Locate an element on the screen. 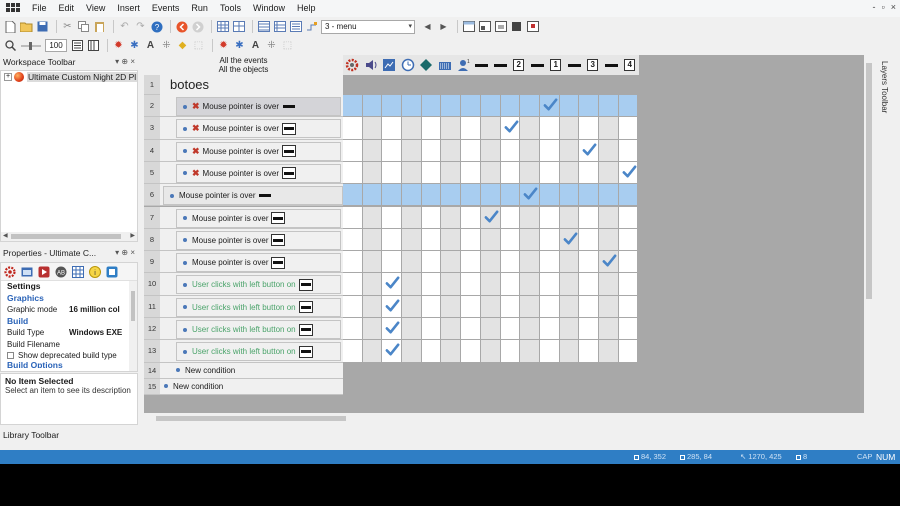 Image resolution: width=900 pixels, height=506 pixels. menu-file: File is located at coordinates (39, 8).